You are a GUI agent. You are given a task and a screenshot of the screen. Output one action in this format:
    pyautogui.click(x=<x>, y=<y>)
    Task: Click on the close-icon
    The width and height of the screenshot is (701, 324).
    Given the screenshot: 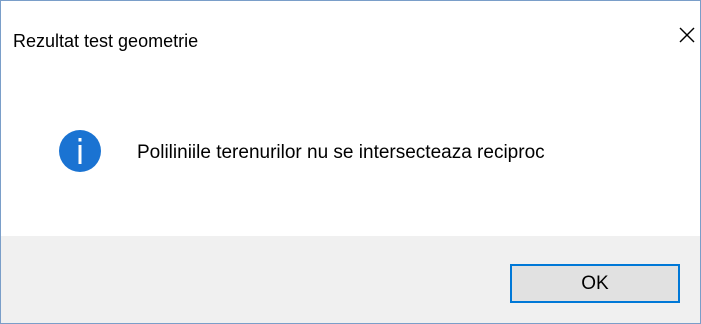 What is the action you would take?
    pyautogui.click(x=687, y=35)
    